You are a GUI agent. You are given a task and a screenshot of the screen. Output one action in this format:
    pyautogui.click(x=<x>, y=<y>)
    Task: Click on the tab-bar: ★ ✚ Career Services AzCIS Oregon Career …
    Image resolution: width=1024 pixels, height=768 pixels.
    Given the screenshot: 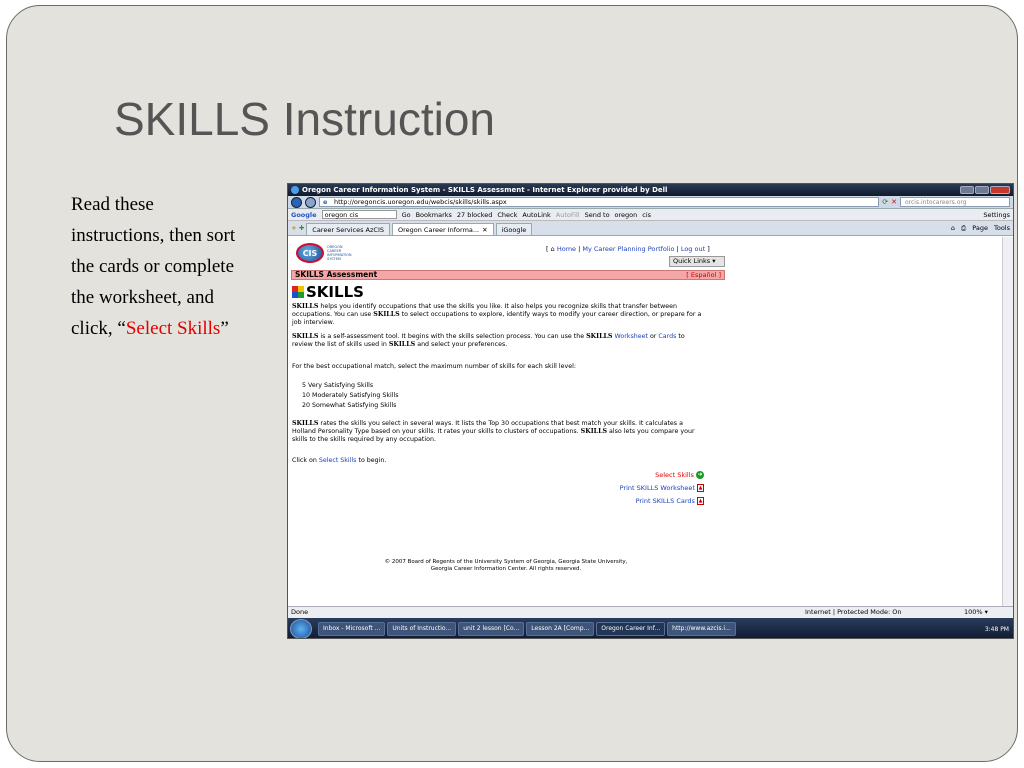 What is the action you would take?
    pyautogui.click(x=650, y=228)
    